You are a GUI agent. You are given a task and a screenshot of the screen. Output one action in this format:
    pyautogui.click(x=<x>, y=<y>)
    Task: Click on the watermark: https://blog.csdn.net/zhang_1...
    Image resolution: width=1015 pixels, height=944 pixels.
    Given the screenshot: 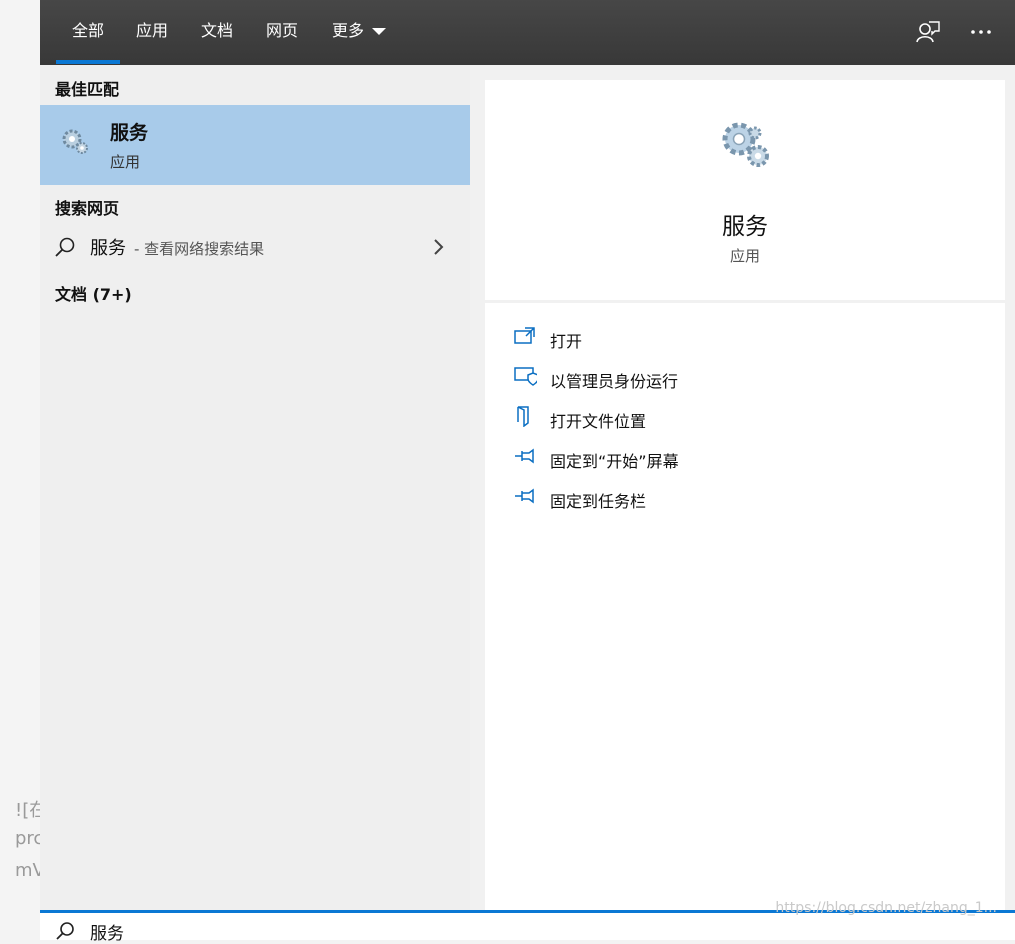 What is the action you would take?
    pyautogui.click(x=886, y=908)
    